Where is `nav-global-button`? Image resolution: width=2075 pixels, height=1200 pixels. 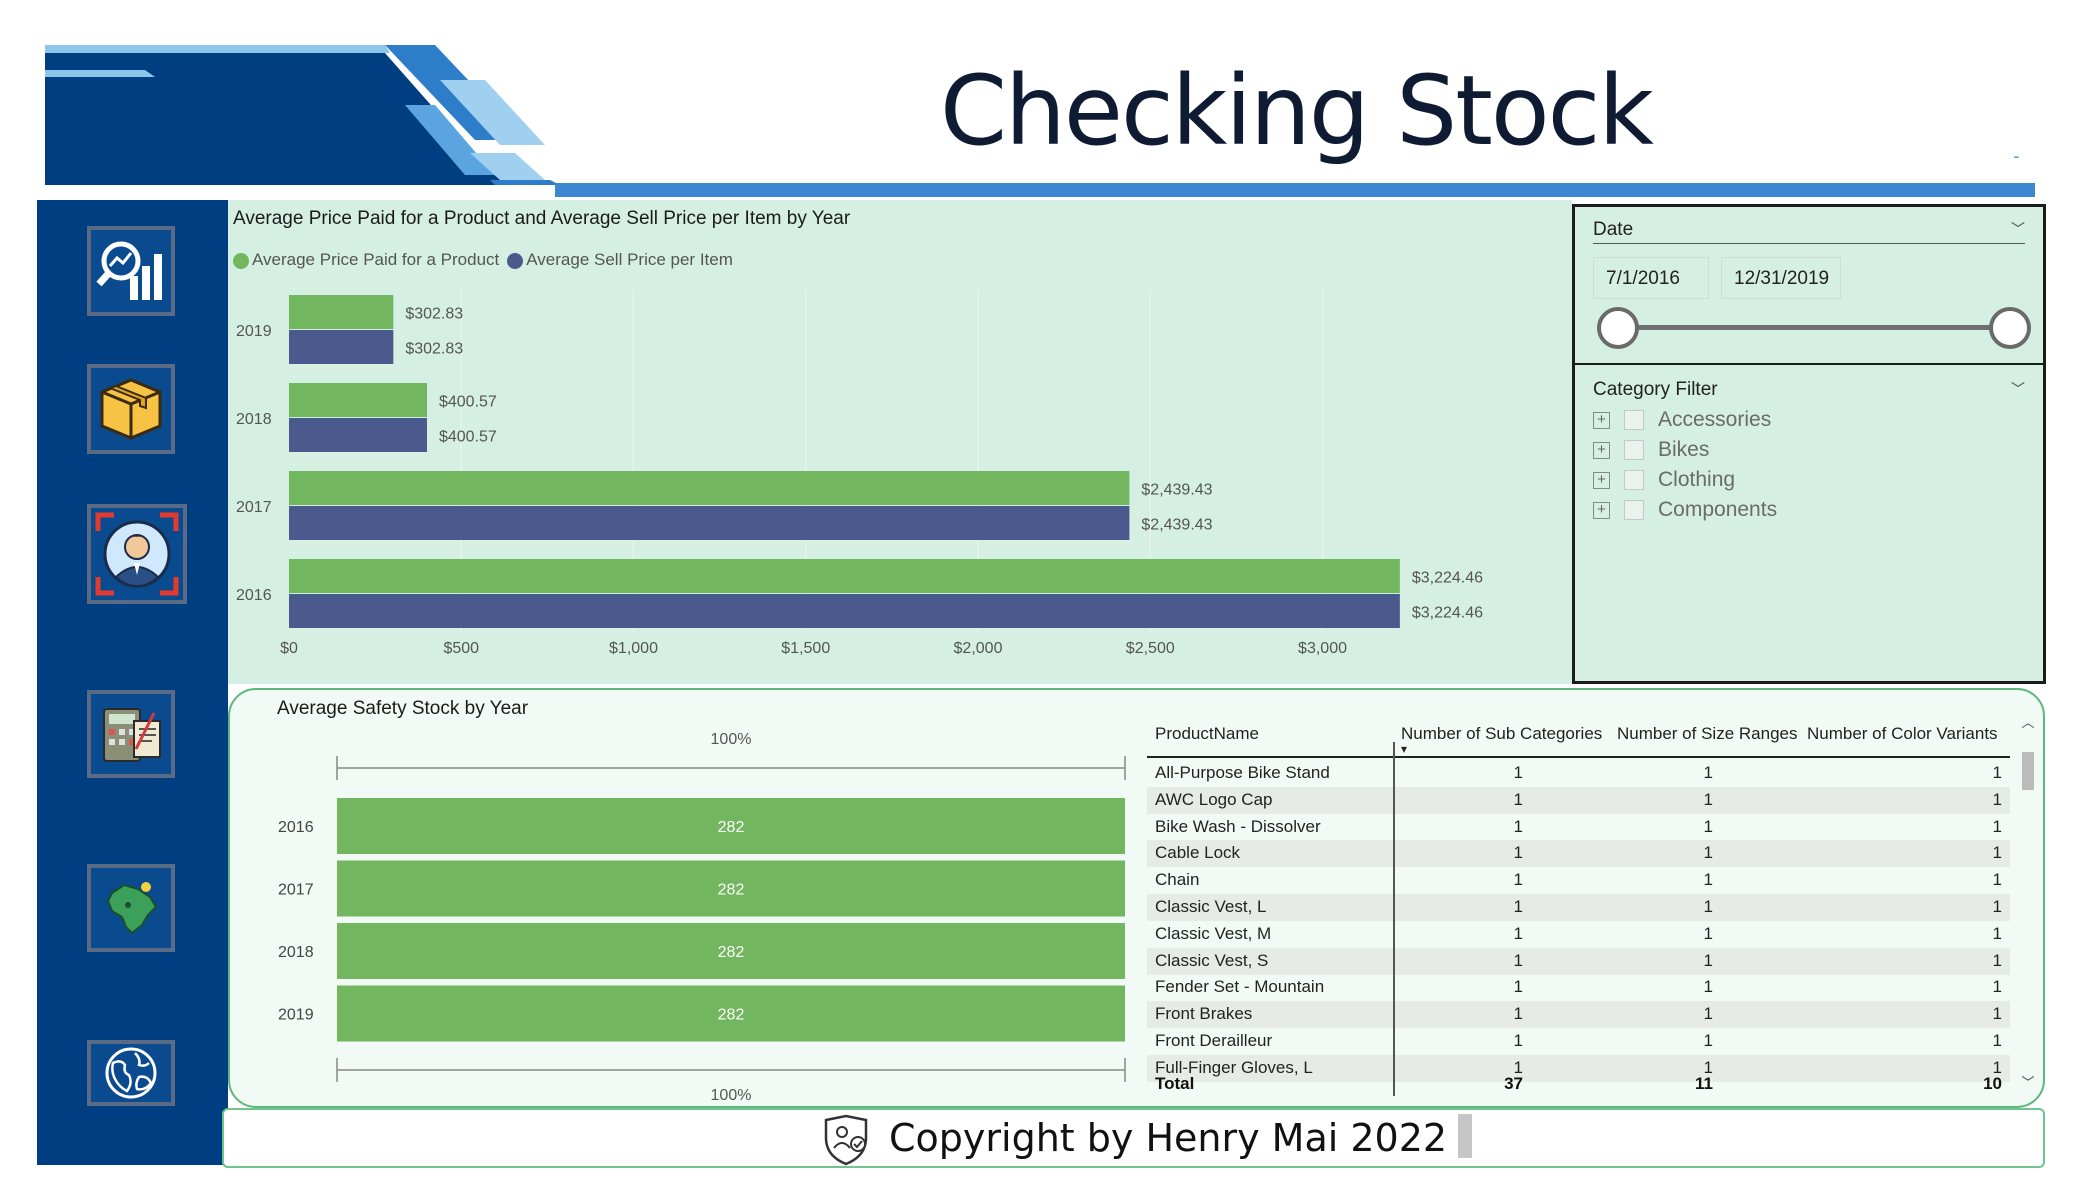
nav-global-button is located at coordinates (131, 1073).